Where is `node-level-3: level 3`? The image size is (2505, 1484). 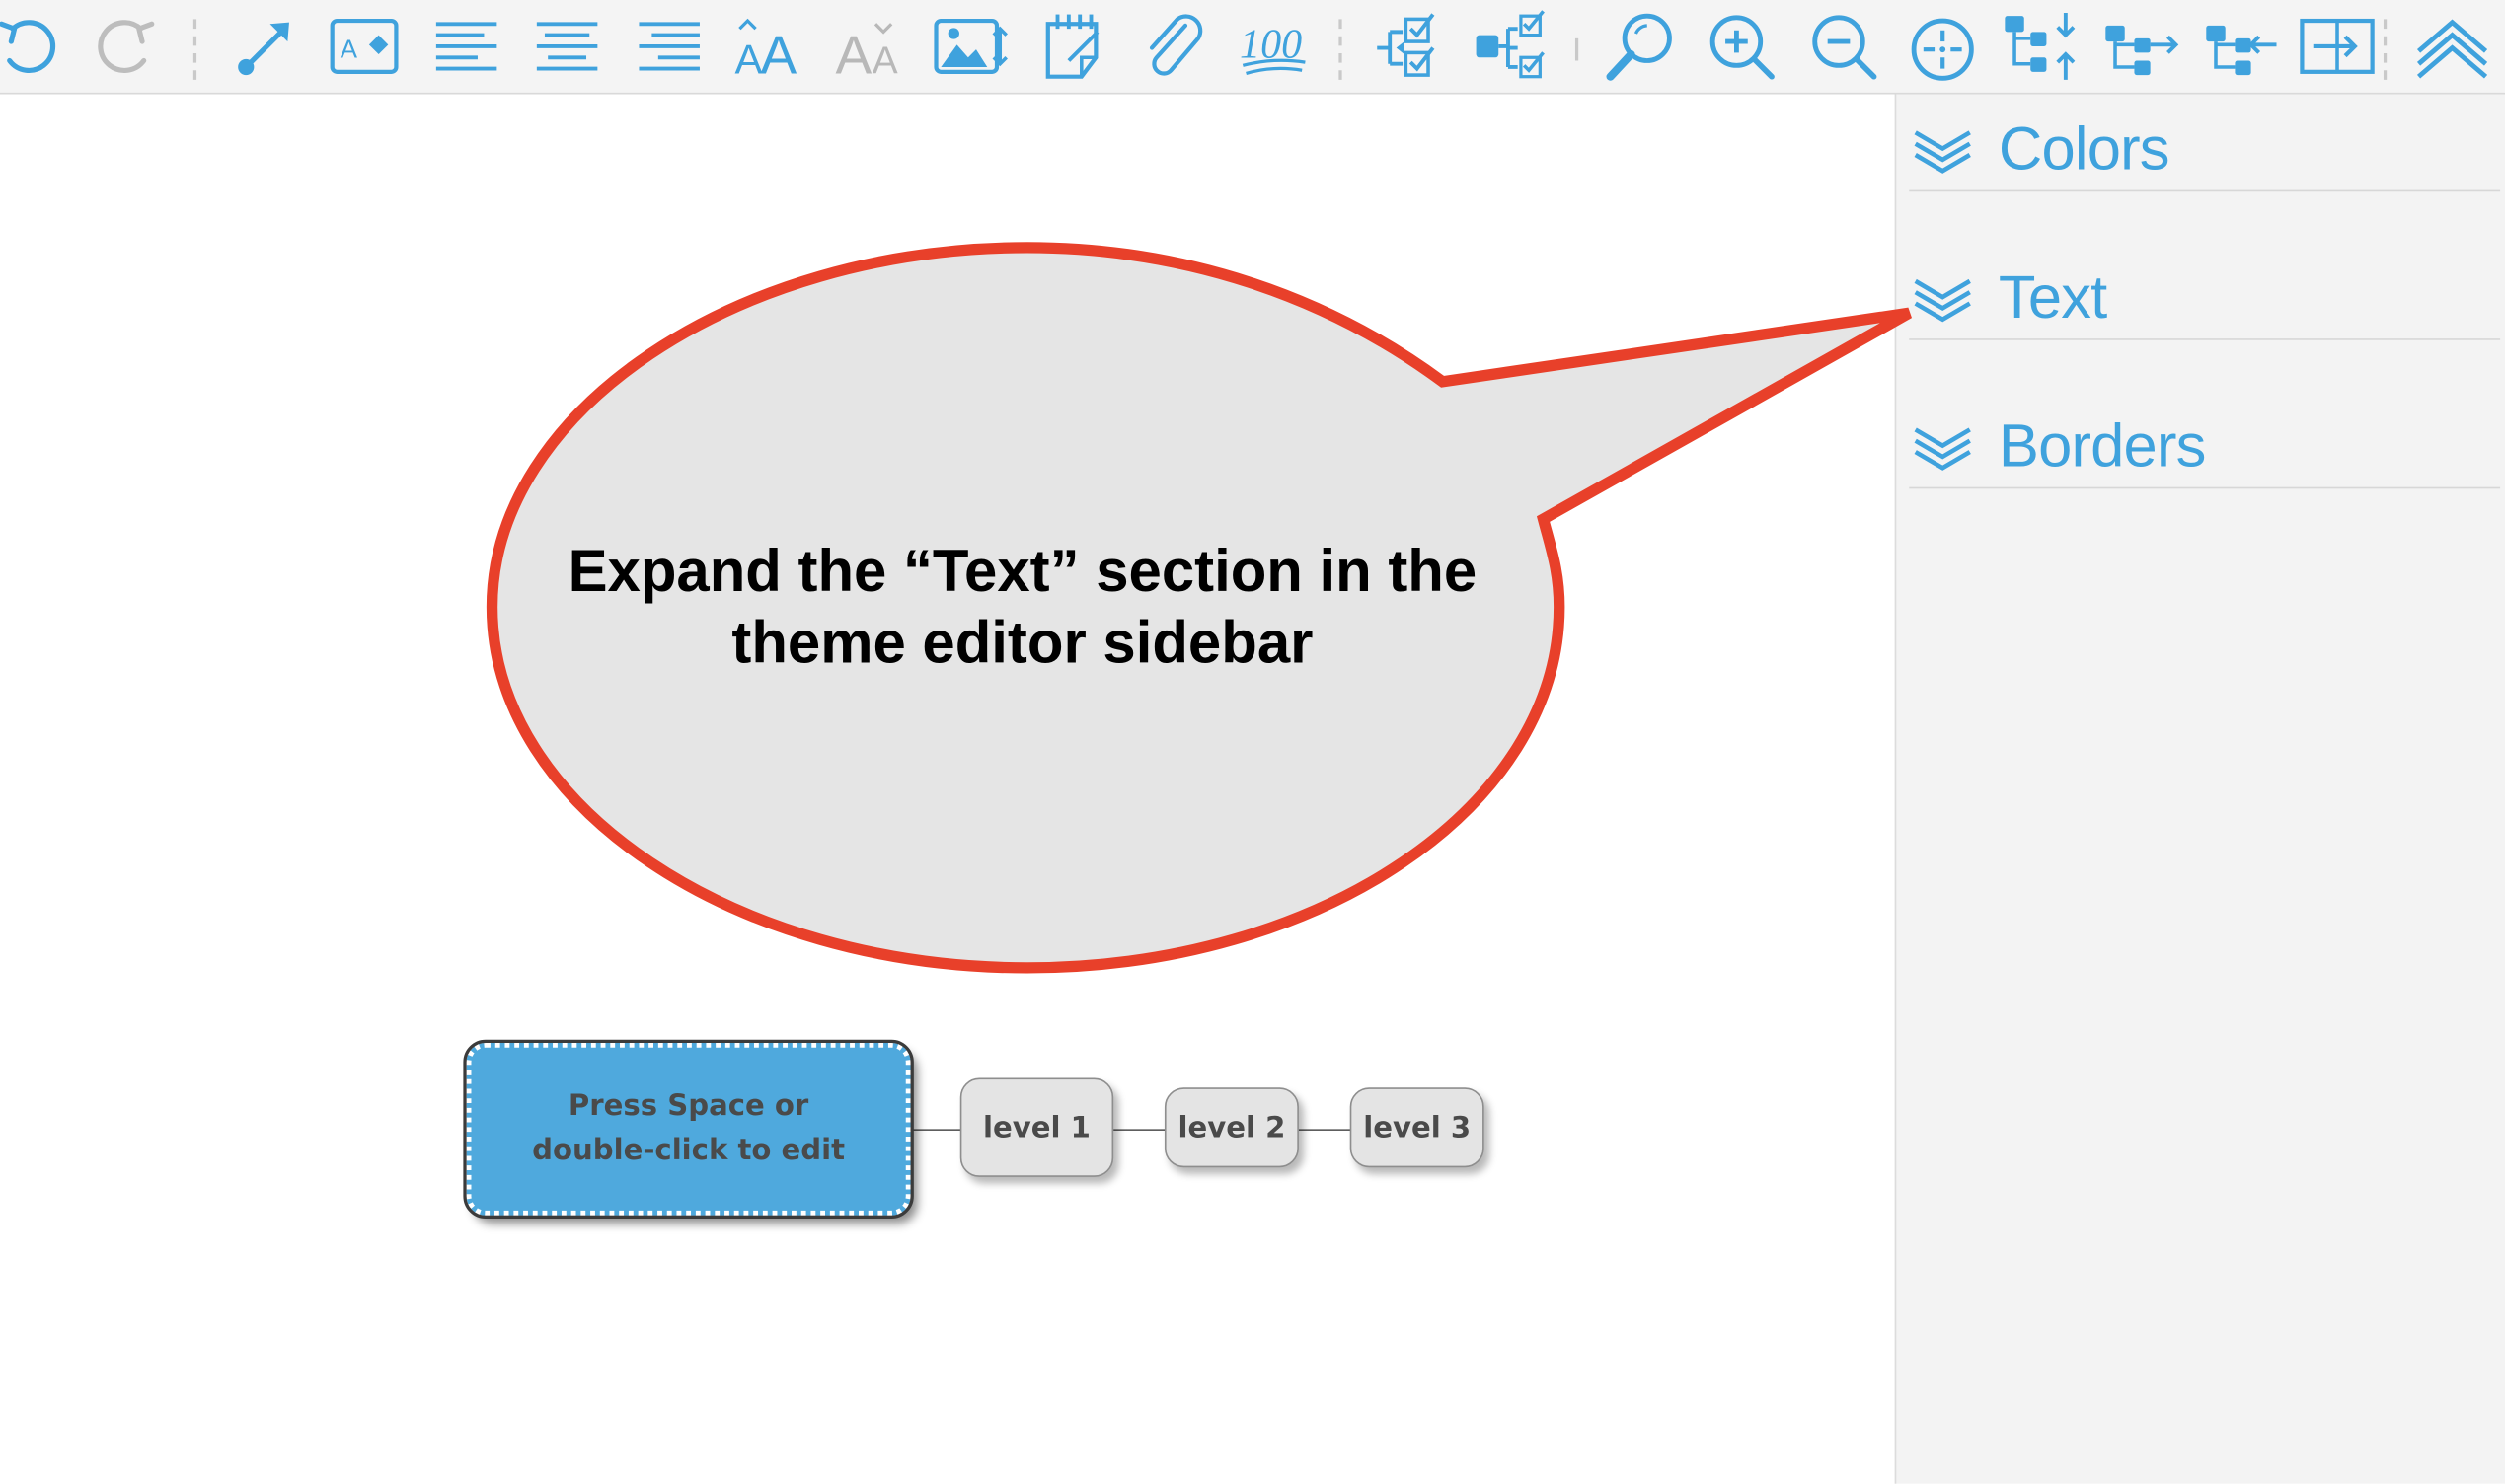 node-level-3: level 3 is located at coordinates (1416, 1127).